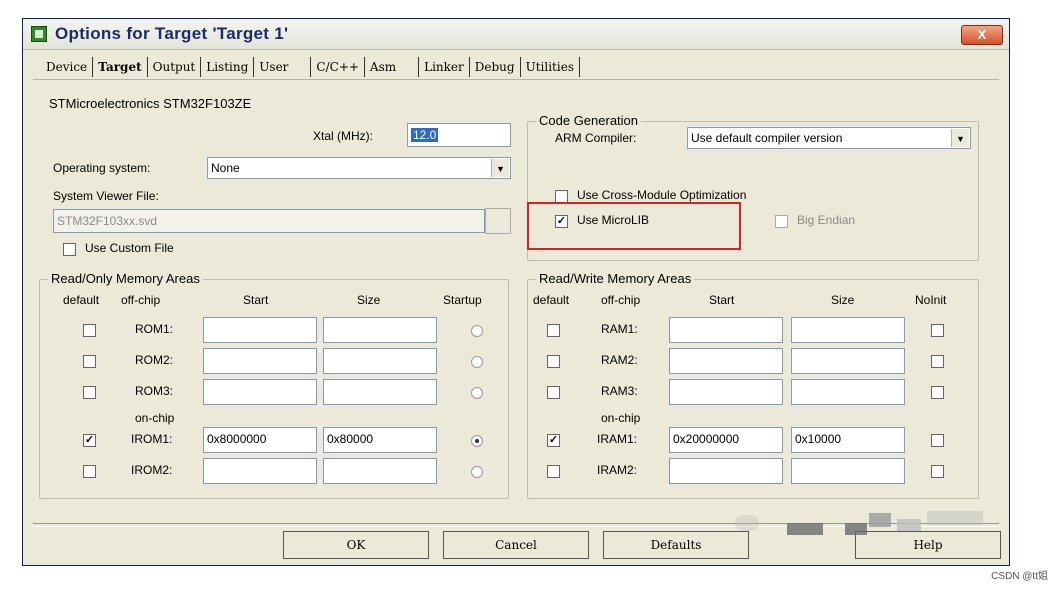 This screenshot has height=590, width=1062. I want to click on rom3-default-checkbox, so click(89, 392).